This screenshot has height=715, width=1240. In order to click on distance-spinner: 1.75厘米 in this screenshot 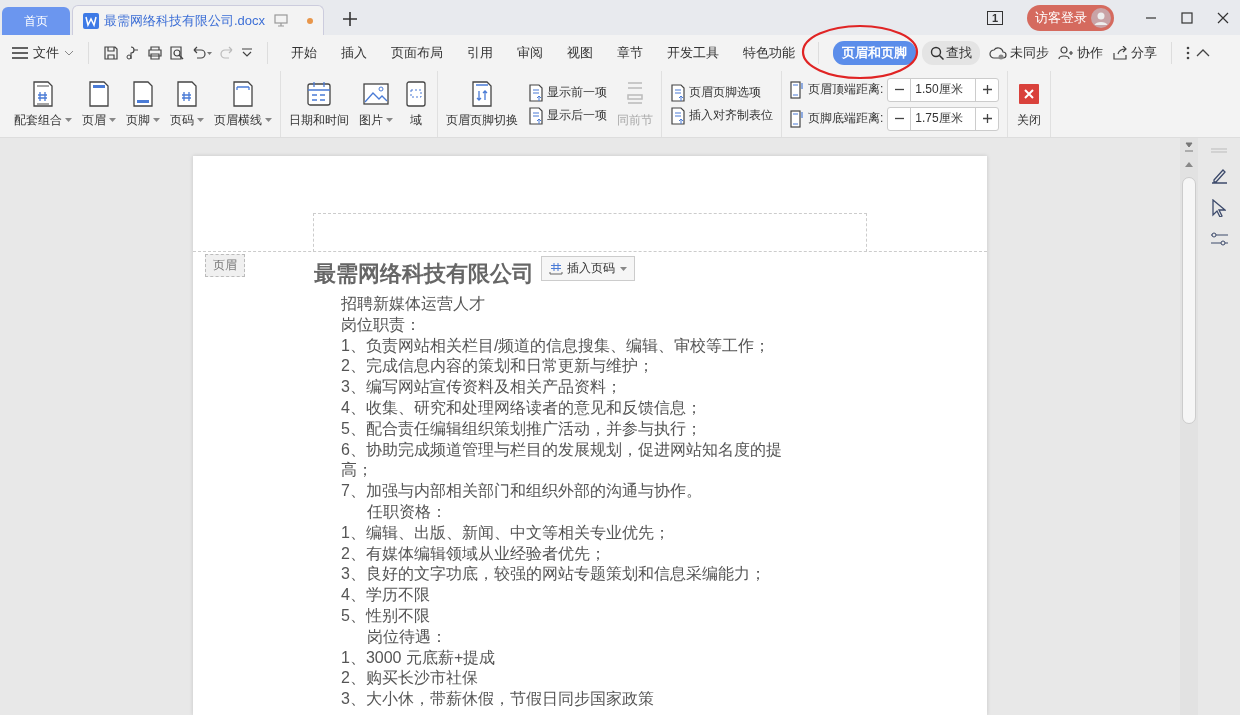, I will do `click(943, 118)`.